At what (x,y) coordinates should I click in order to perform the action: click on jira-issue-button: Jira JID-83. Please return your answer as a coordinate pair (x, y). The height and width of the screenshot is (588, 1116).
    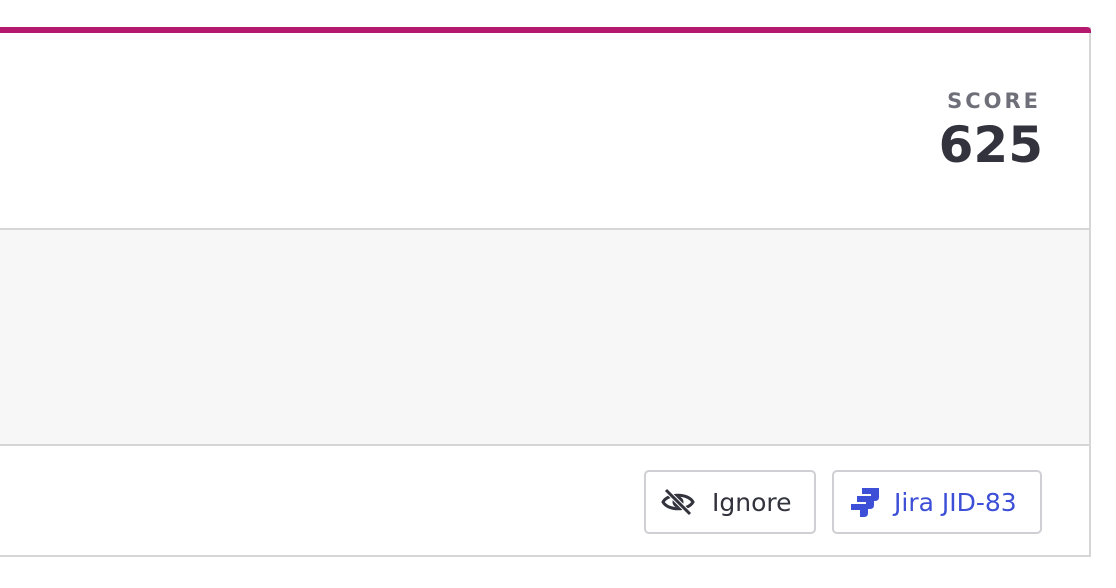
    Looking at the image, I should click on (937, 502).